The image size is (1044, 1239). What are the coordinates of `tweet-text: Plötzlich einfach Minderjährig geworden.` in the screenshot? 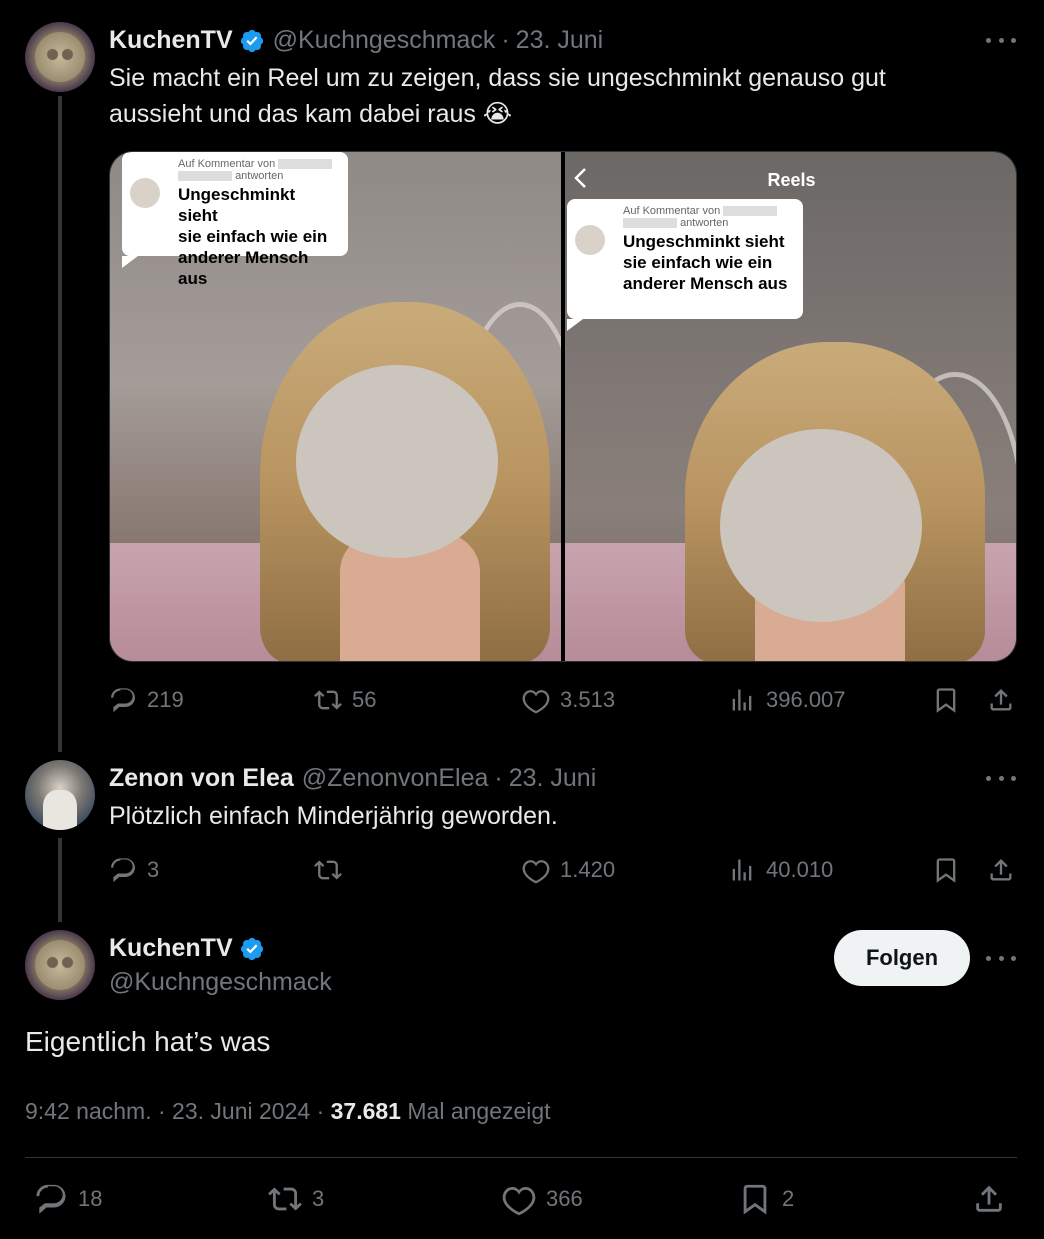 It's located at (333, 816).